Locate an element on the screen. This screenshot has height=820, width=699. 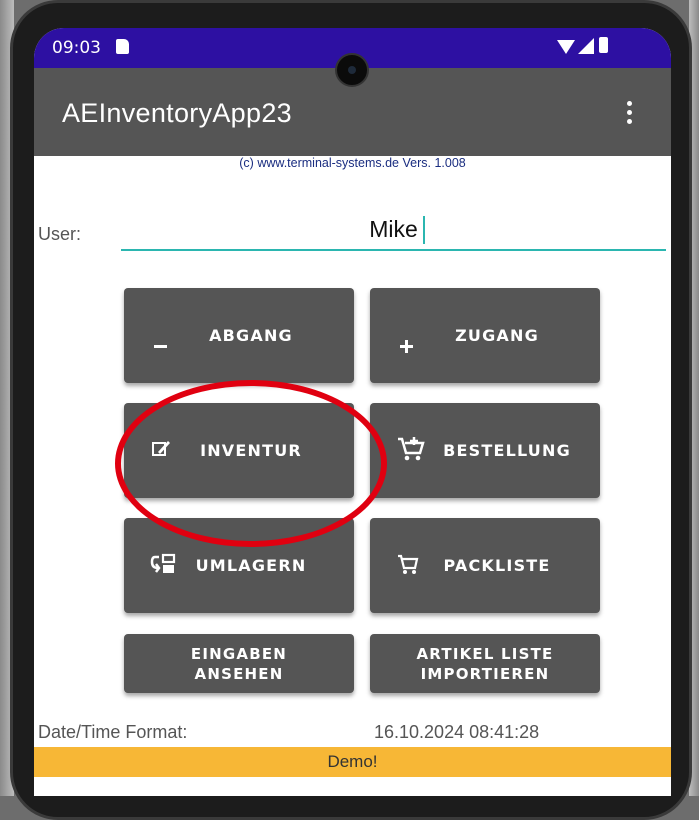
signal-icon is located at coordinates (586, 46).